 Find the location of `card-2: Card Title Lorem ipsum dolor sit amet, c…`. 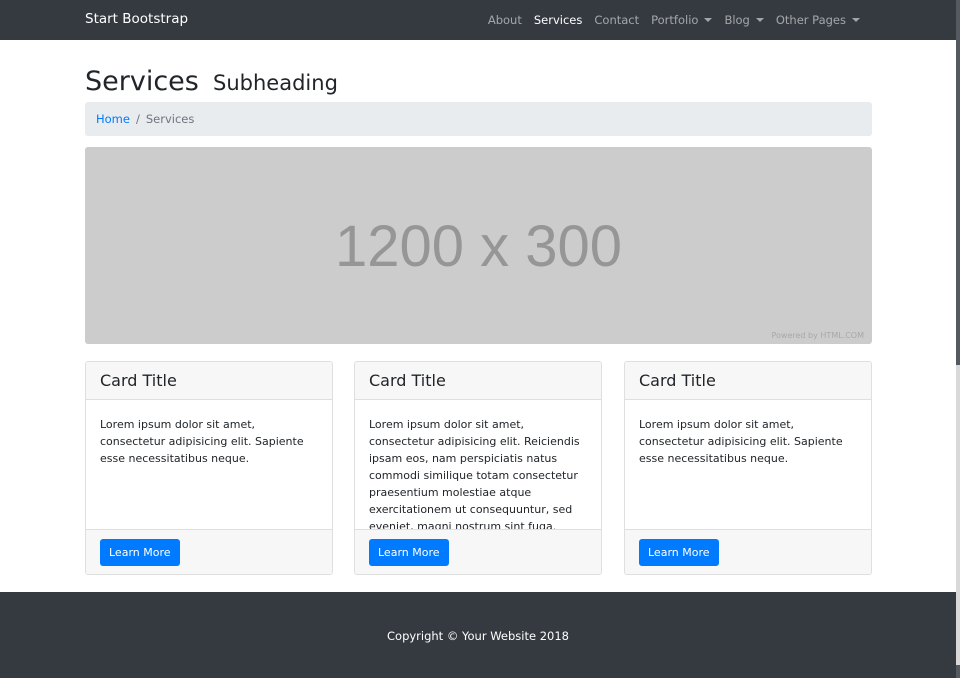

card-2: Card Title Lorem ipsum dolor sit amet, c… is located at coordinates (478, 468).